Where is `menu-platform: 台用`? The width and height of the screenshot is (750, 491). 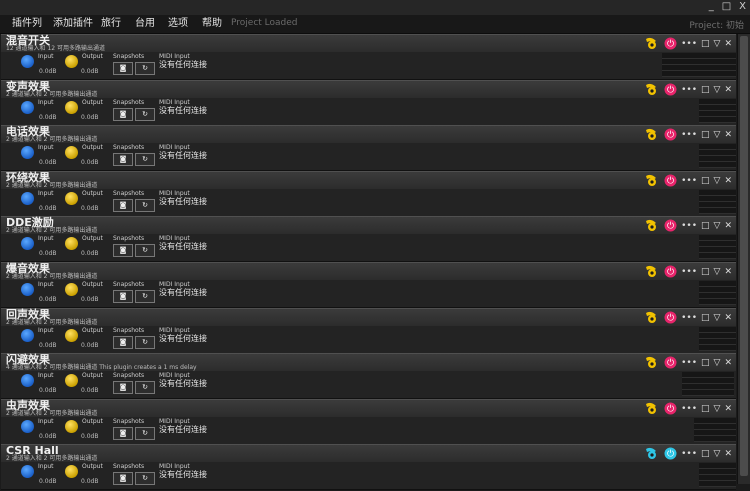 menu-platform: 台用 is located at coordinates (145, 24).